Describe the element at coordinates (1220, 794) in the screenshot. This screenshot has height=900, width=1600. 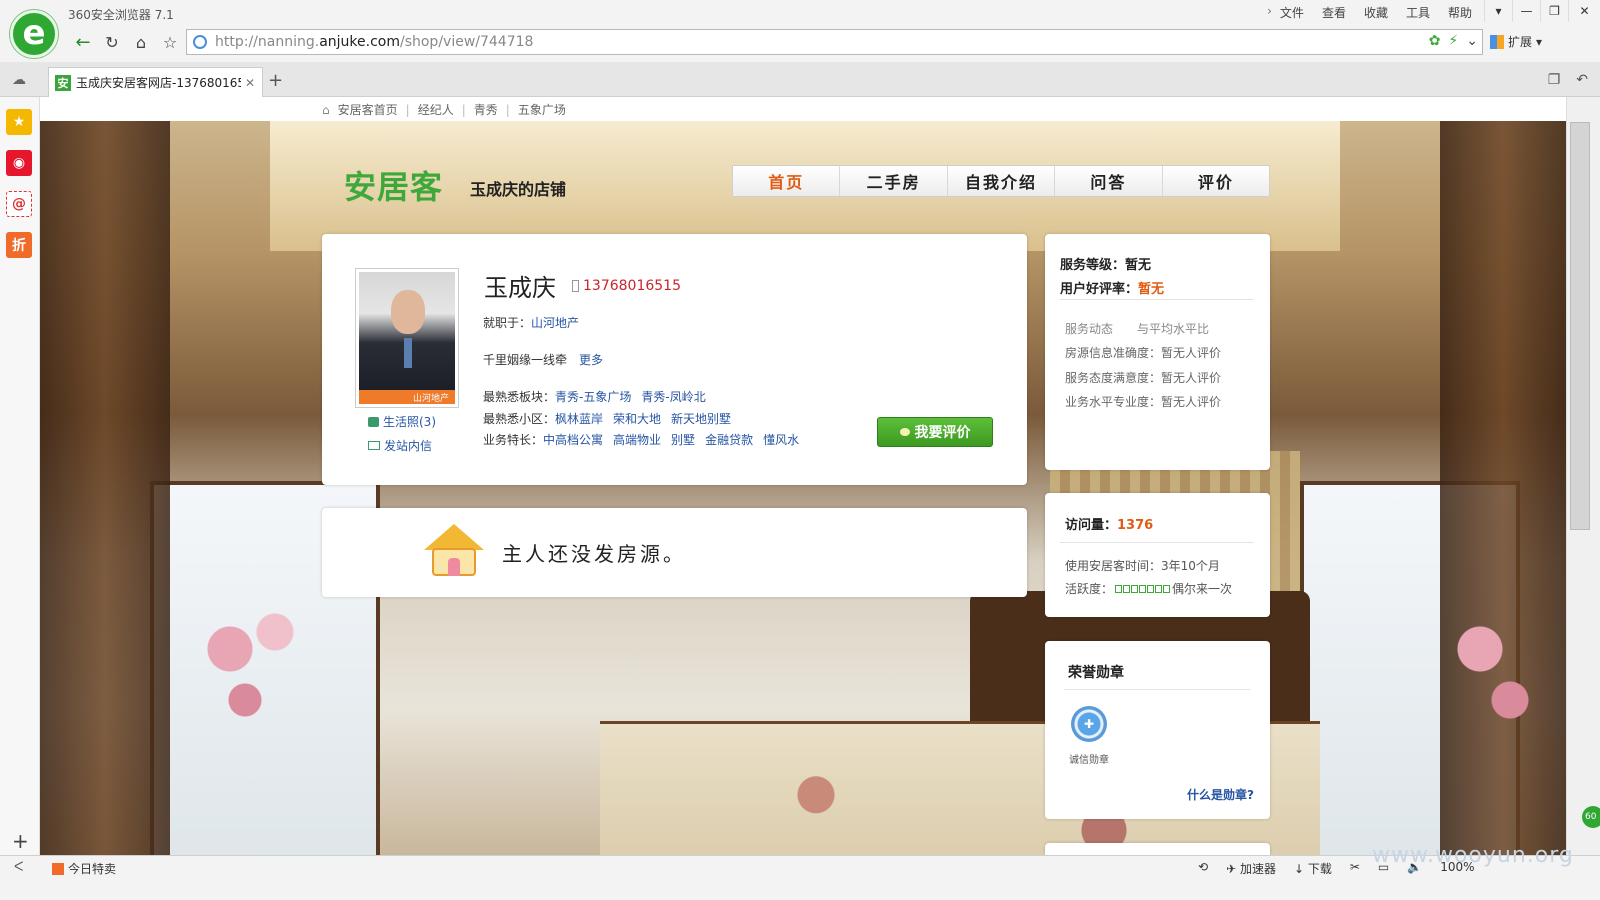
I see `what-is-badge-link: 什么是勋章?` at that location.